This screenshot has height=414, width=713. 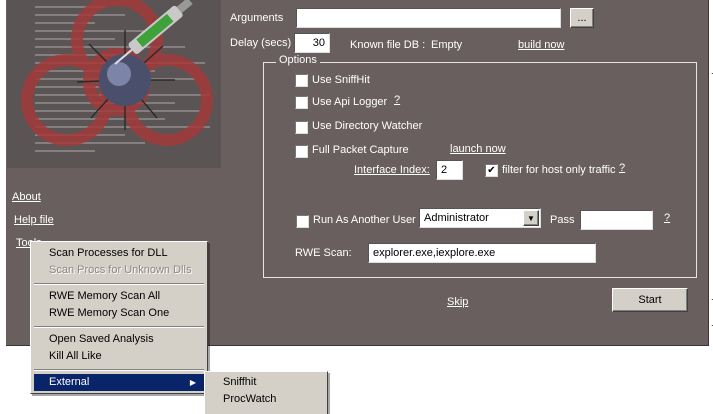 I want to click on full-packet-capture-label: Full Packet Capture, so click(x=360, y=150).